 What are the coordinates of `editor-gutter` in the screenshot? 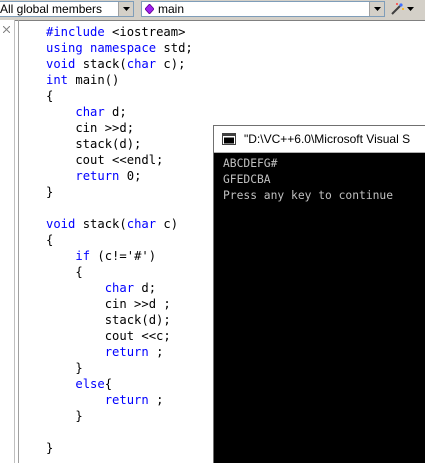 It's located at (7, 241).